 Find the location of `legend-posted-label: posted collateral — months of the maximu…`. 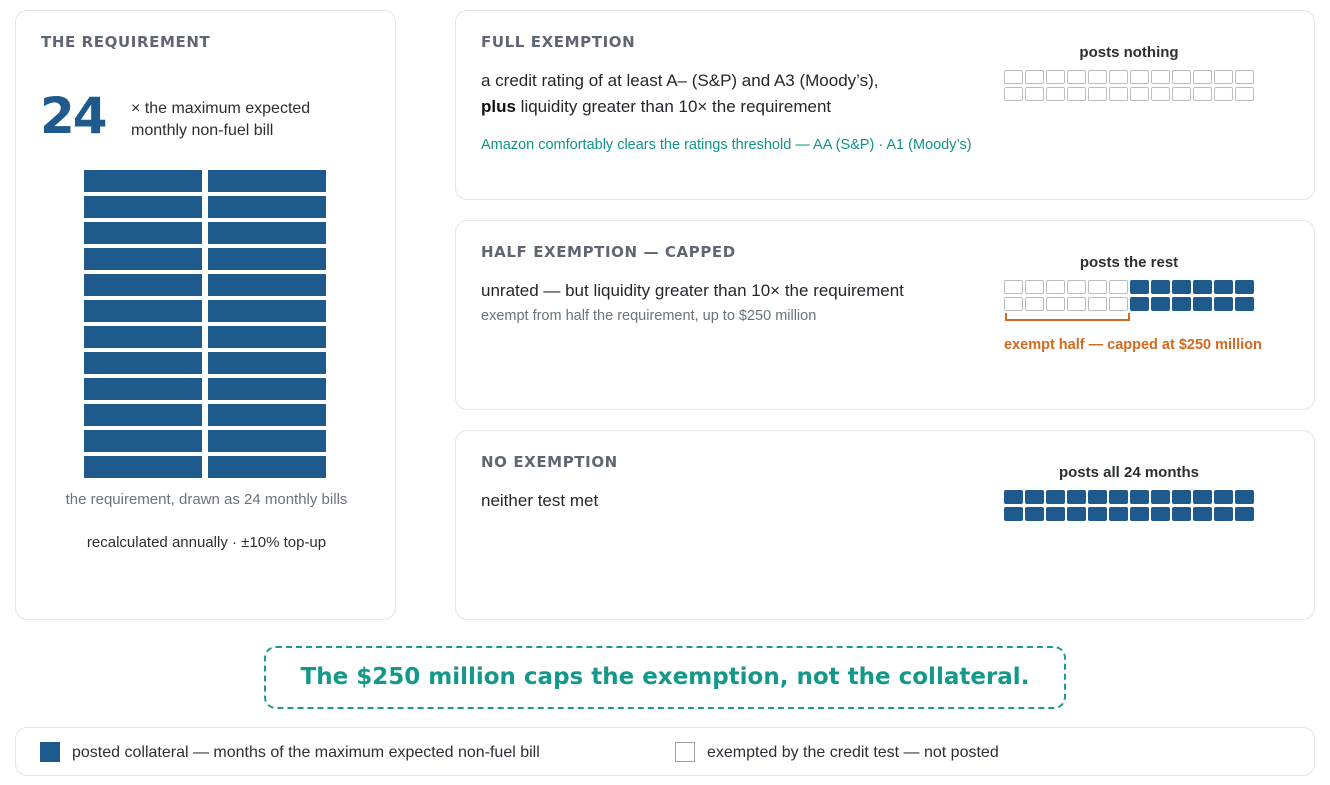

legend-posted-label: posted collateral — months of the maximu… is located at coordinates (306, 752).